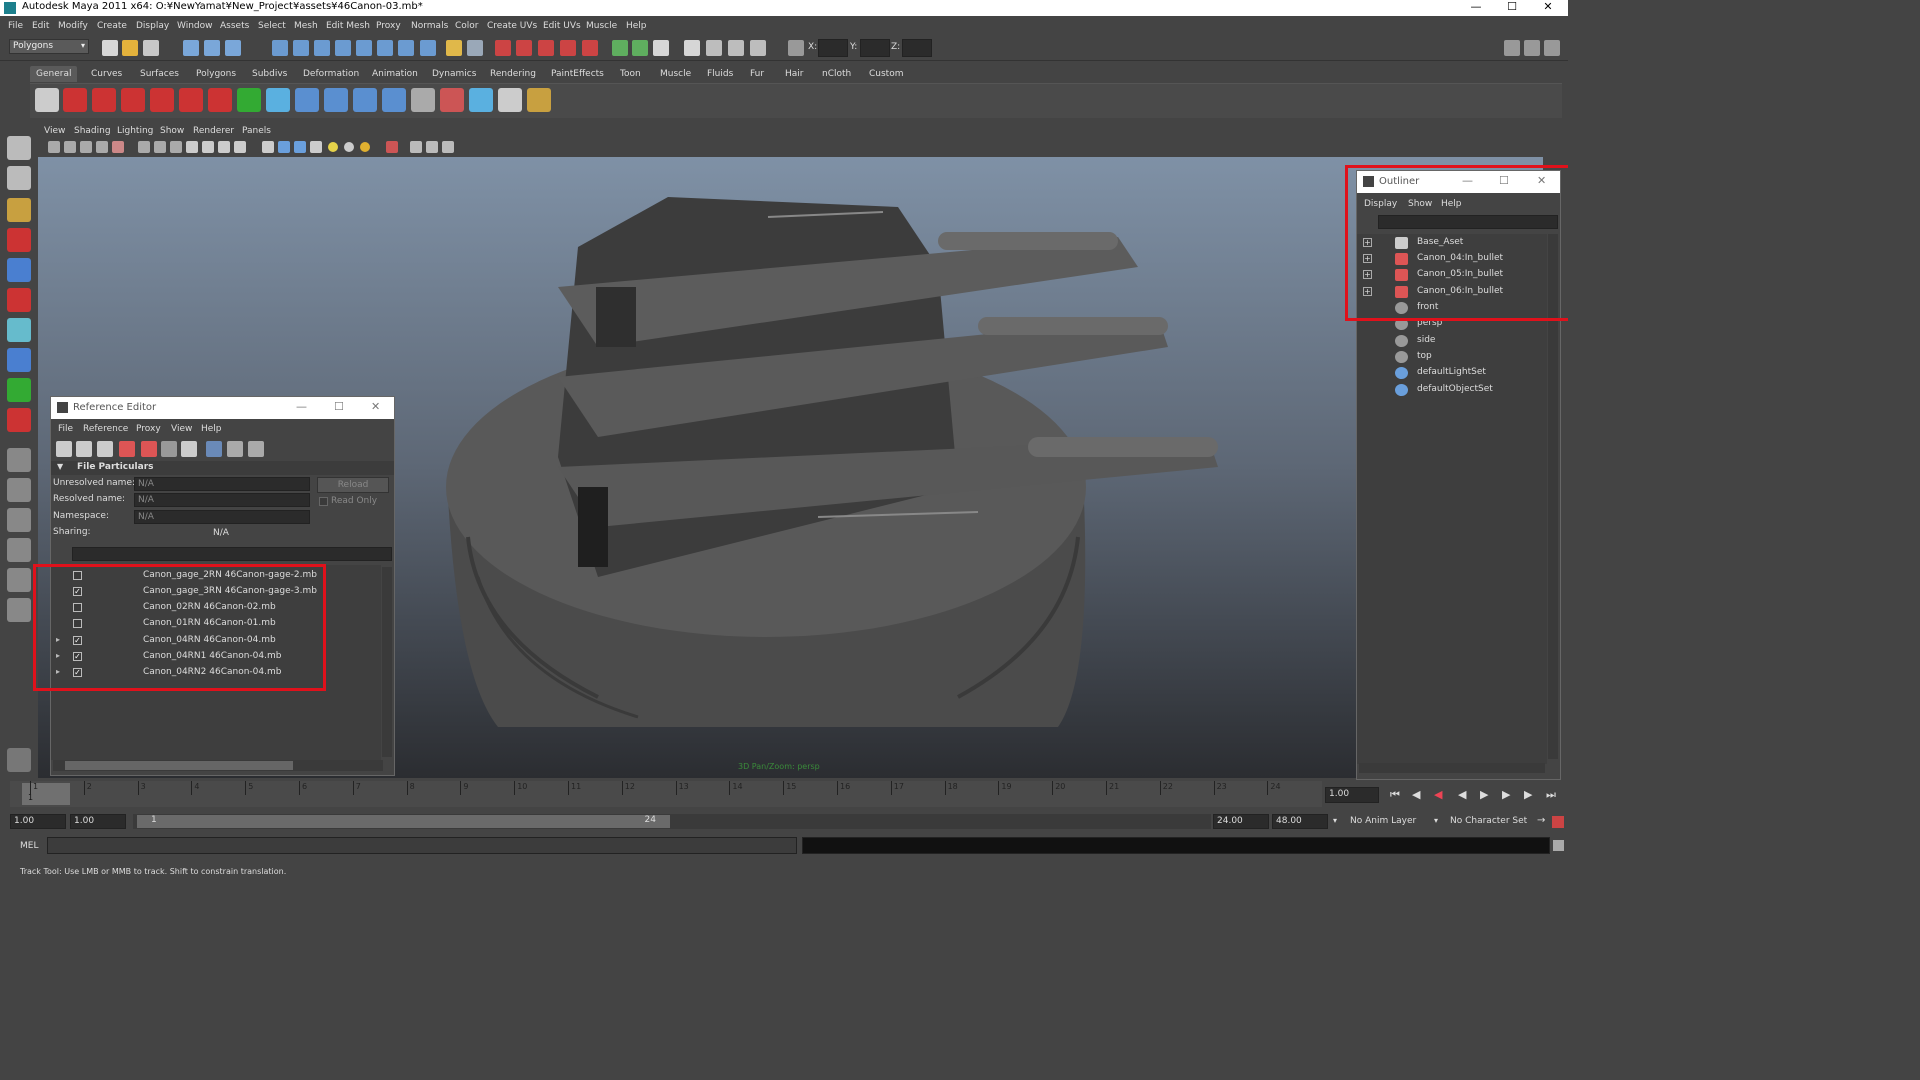 The image size is (1920, 1080). I want to click on arrow-green-icon, so click(249, 100).